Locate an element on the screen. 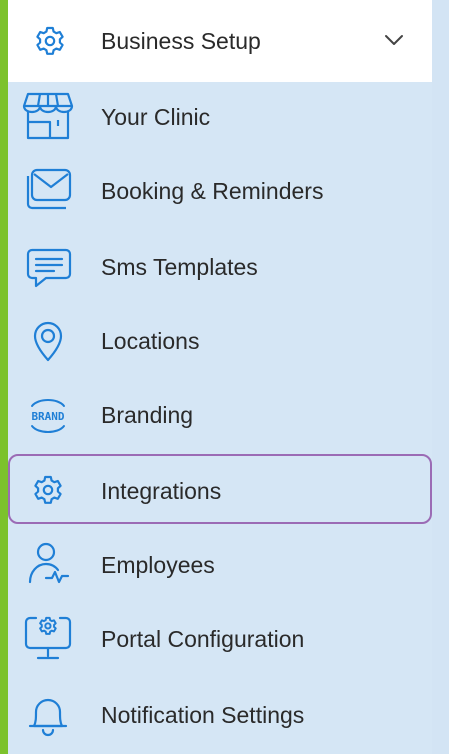 Image resolution: width=449 pixels, height=754 pixels. accent-bar is located at coordinates (4, 377).